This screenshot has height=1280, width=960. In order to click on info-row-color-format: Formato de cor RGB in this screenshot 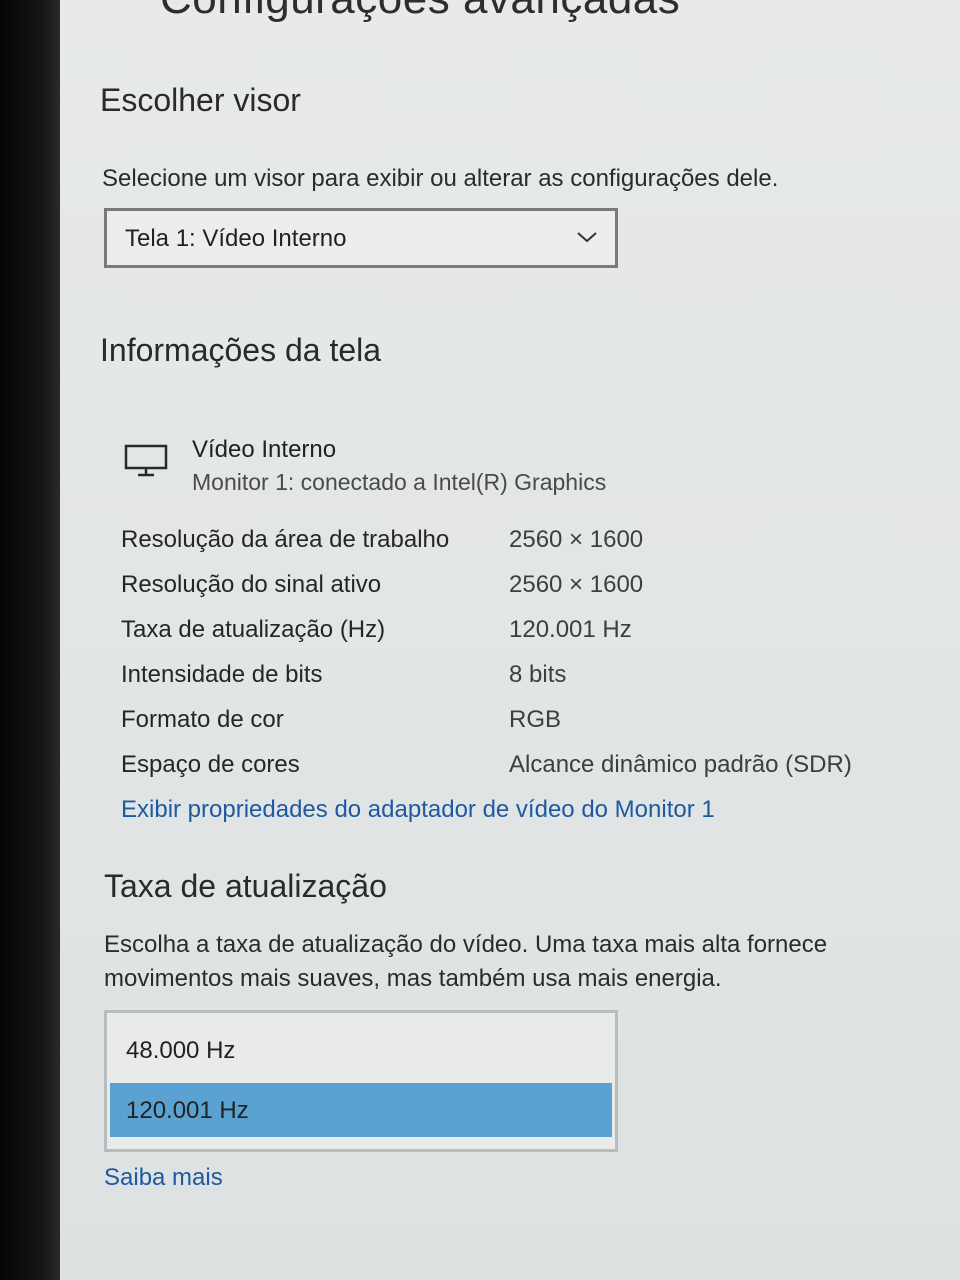, I will do `click(521, 726)`.